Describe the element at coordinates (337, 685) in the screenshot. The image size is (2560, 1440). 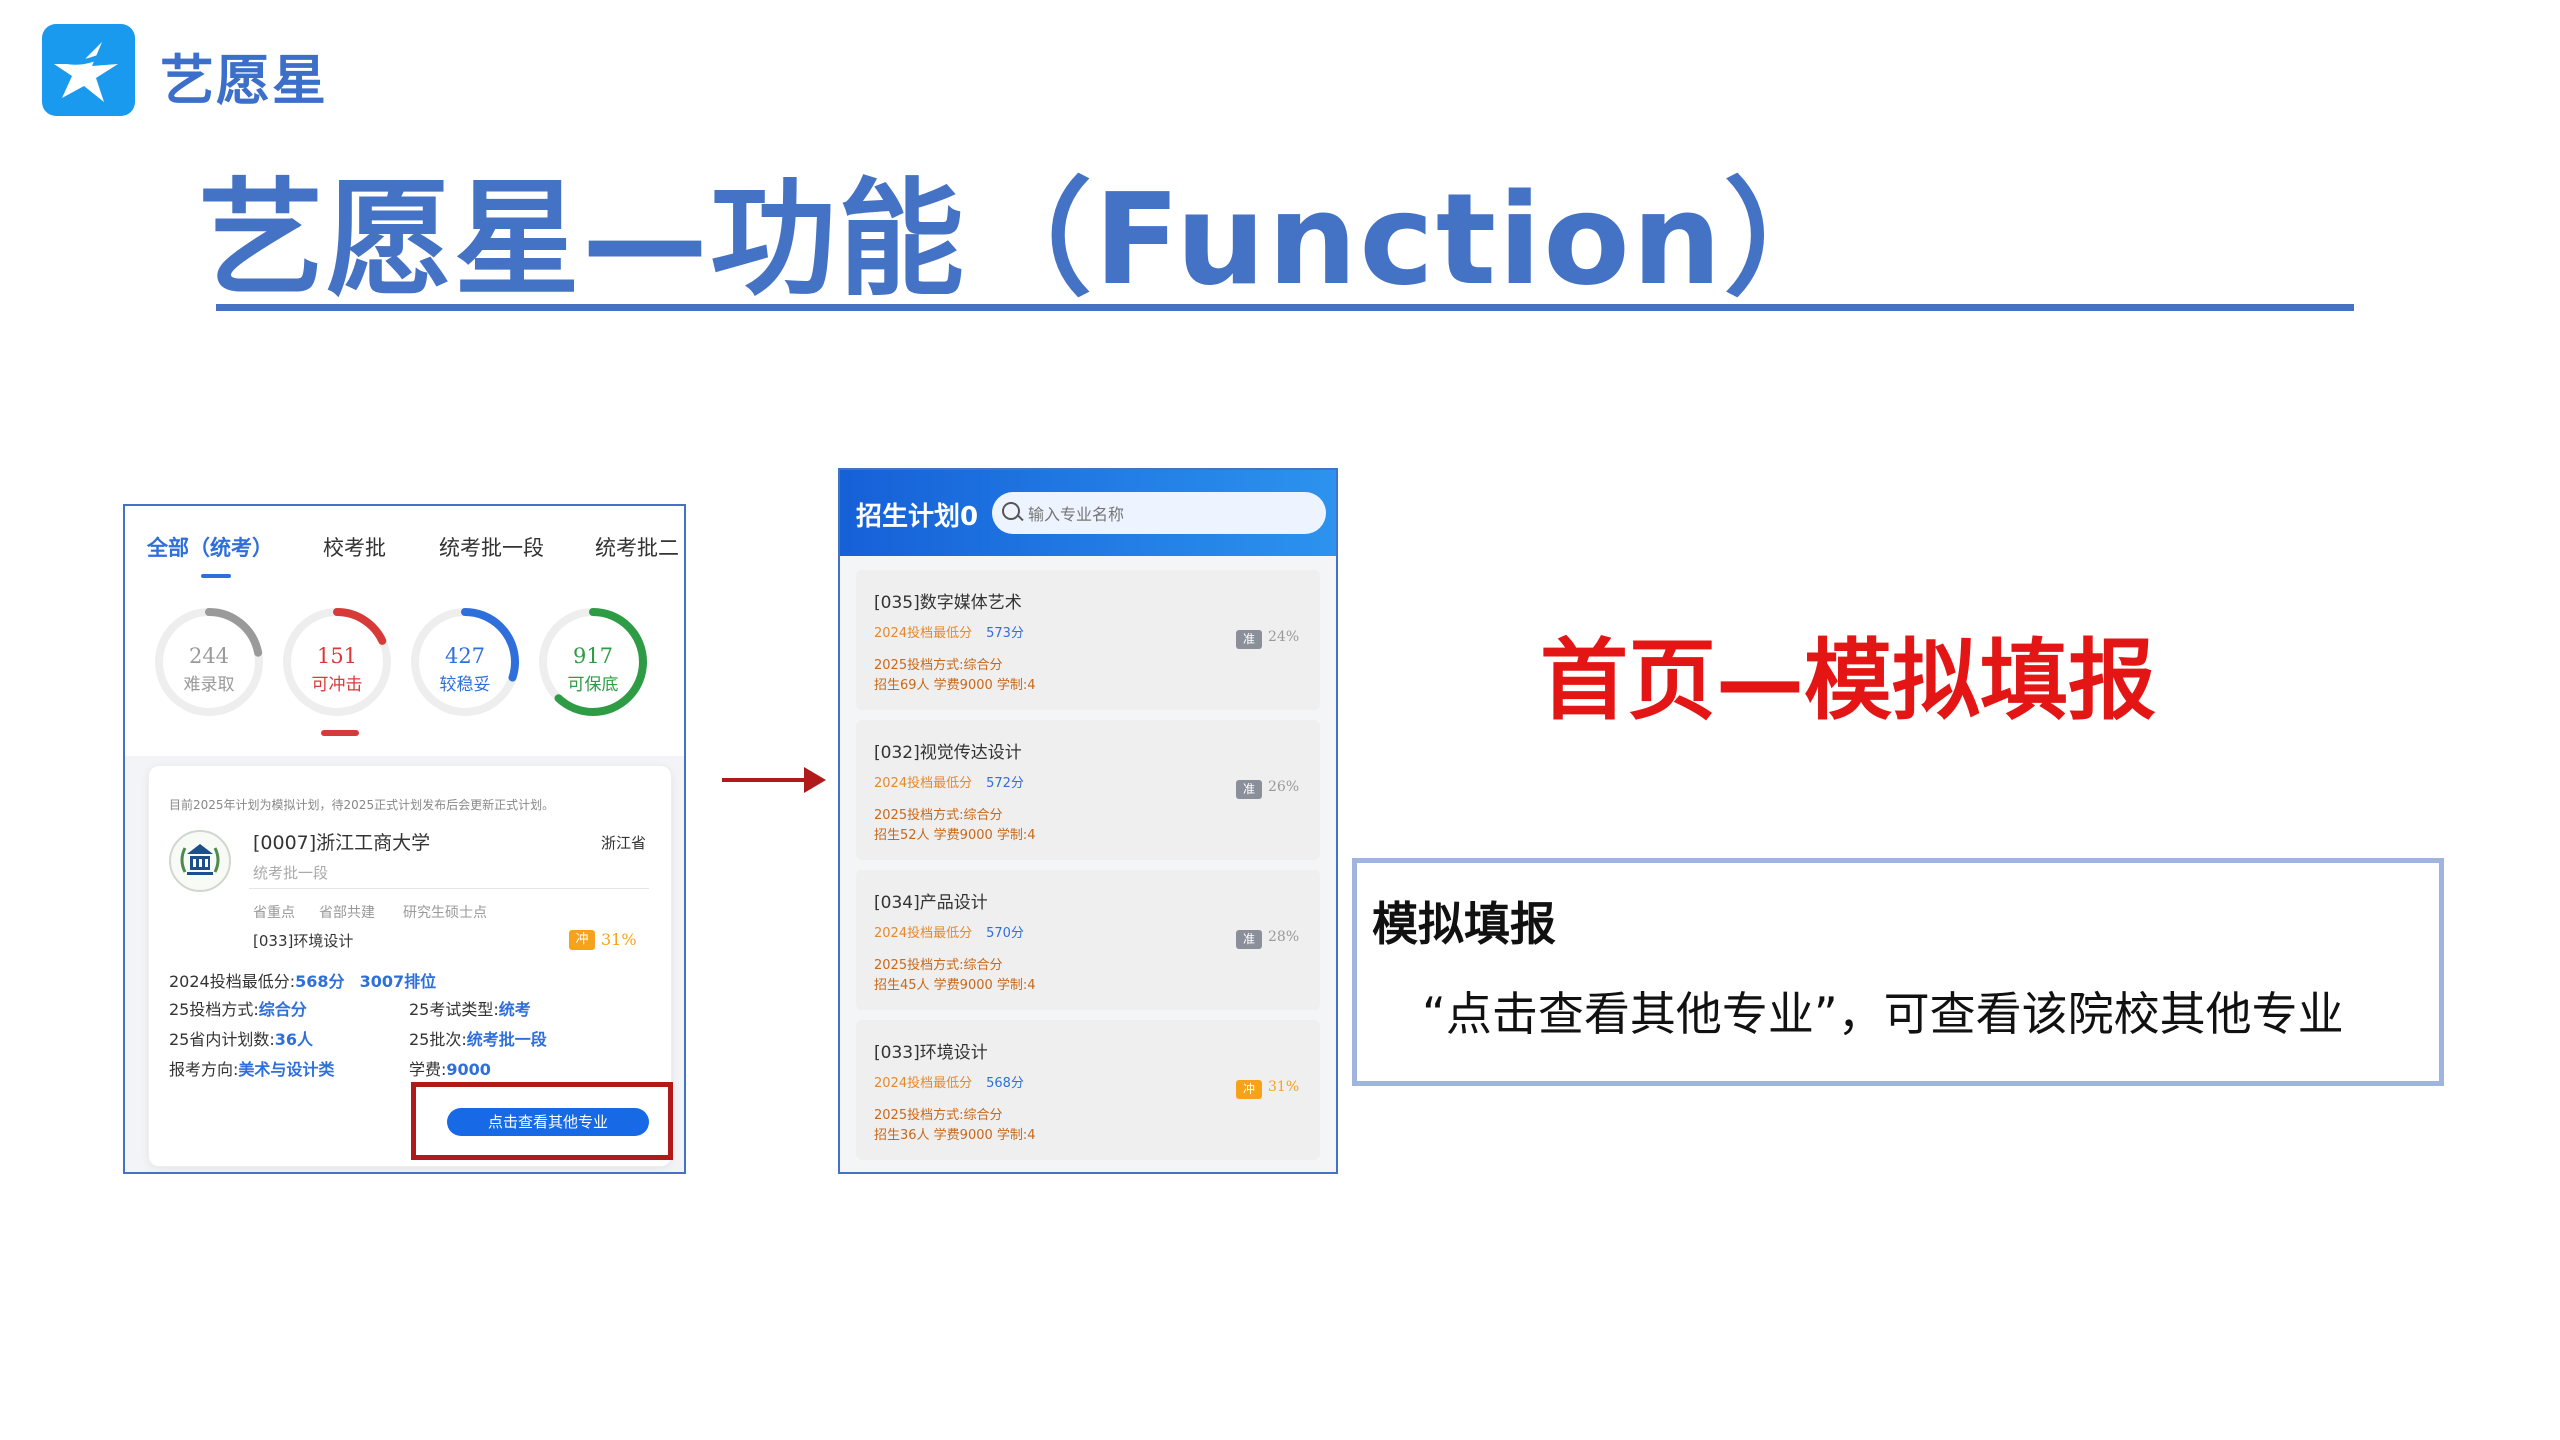
I see `ring-label: 可冲击` at that location.